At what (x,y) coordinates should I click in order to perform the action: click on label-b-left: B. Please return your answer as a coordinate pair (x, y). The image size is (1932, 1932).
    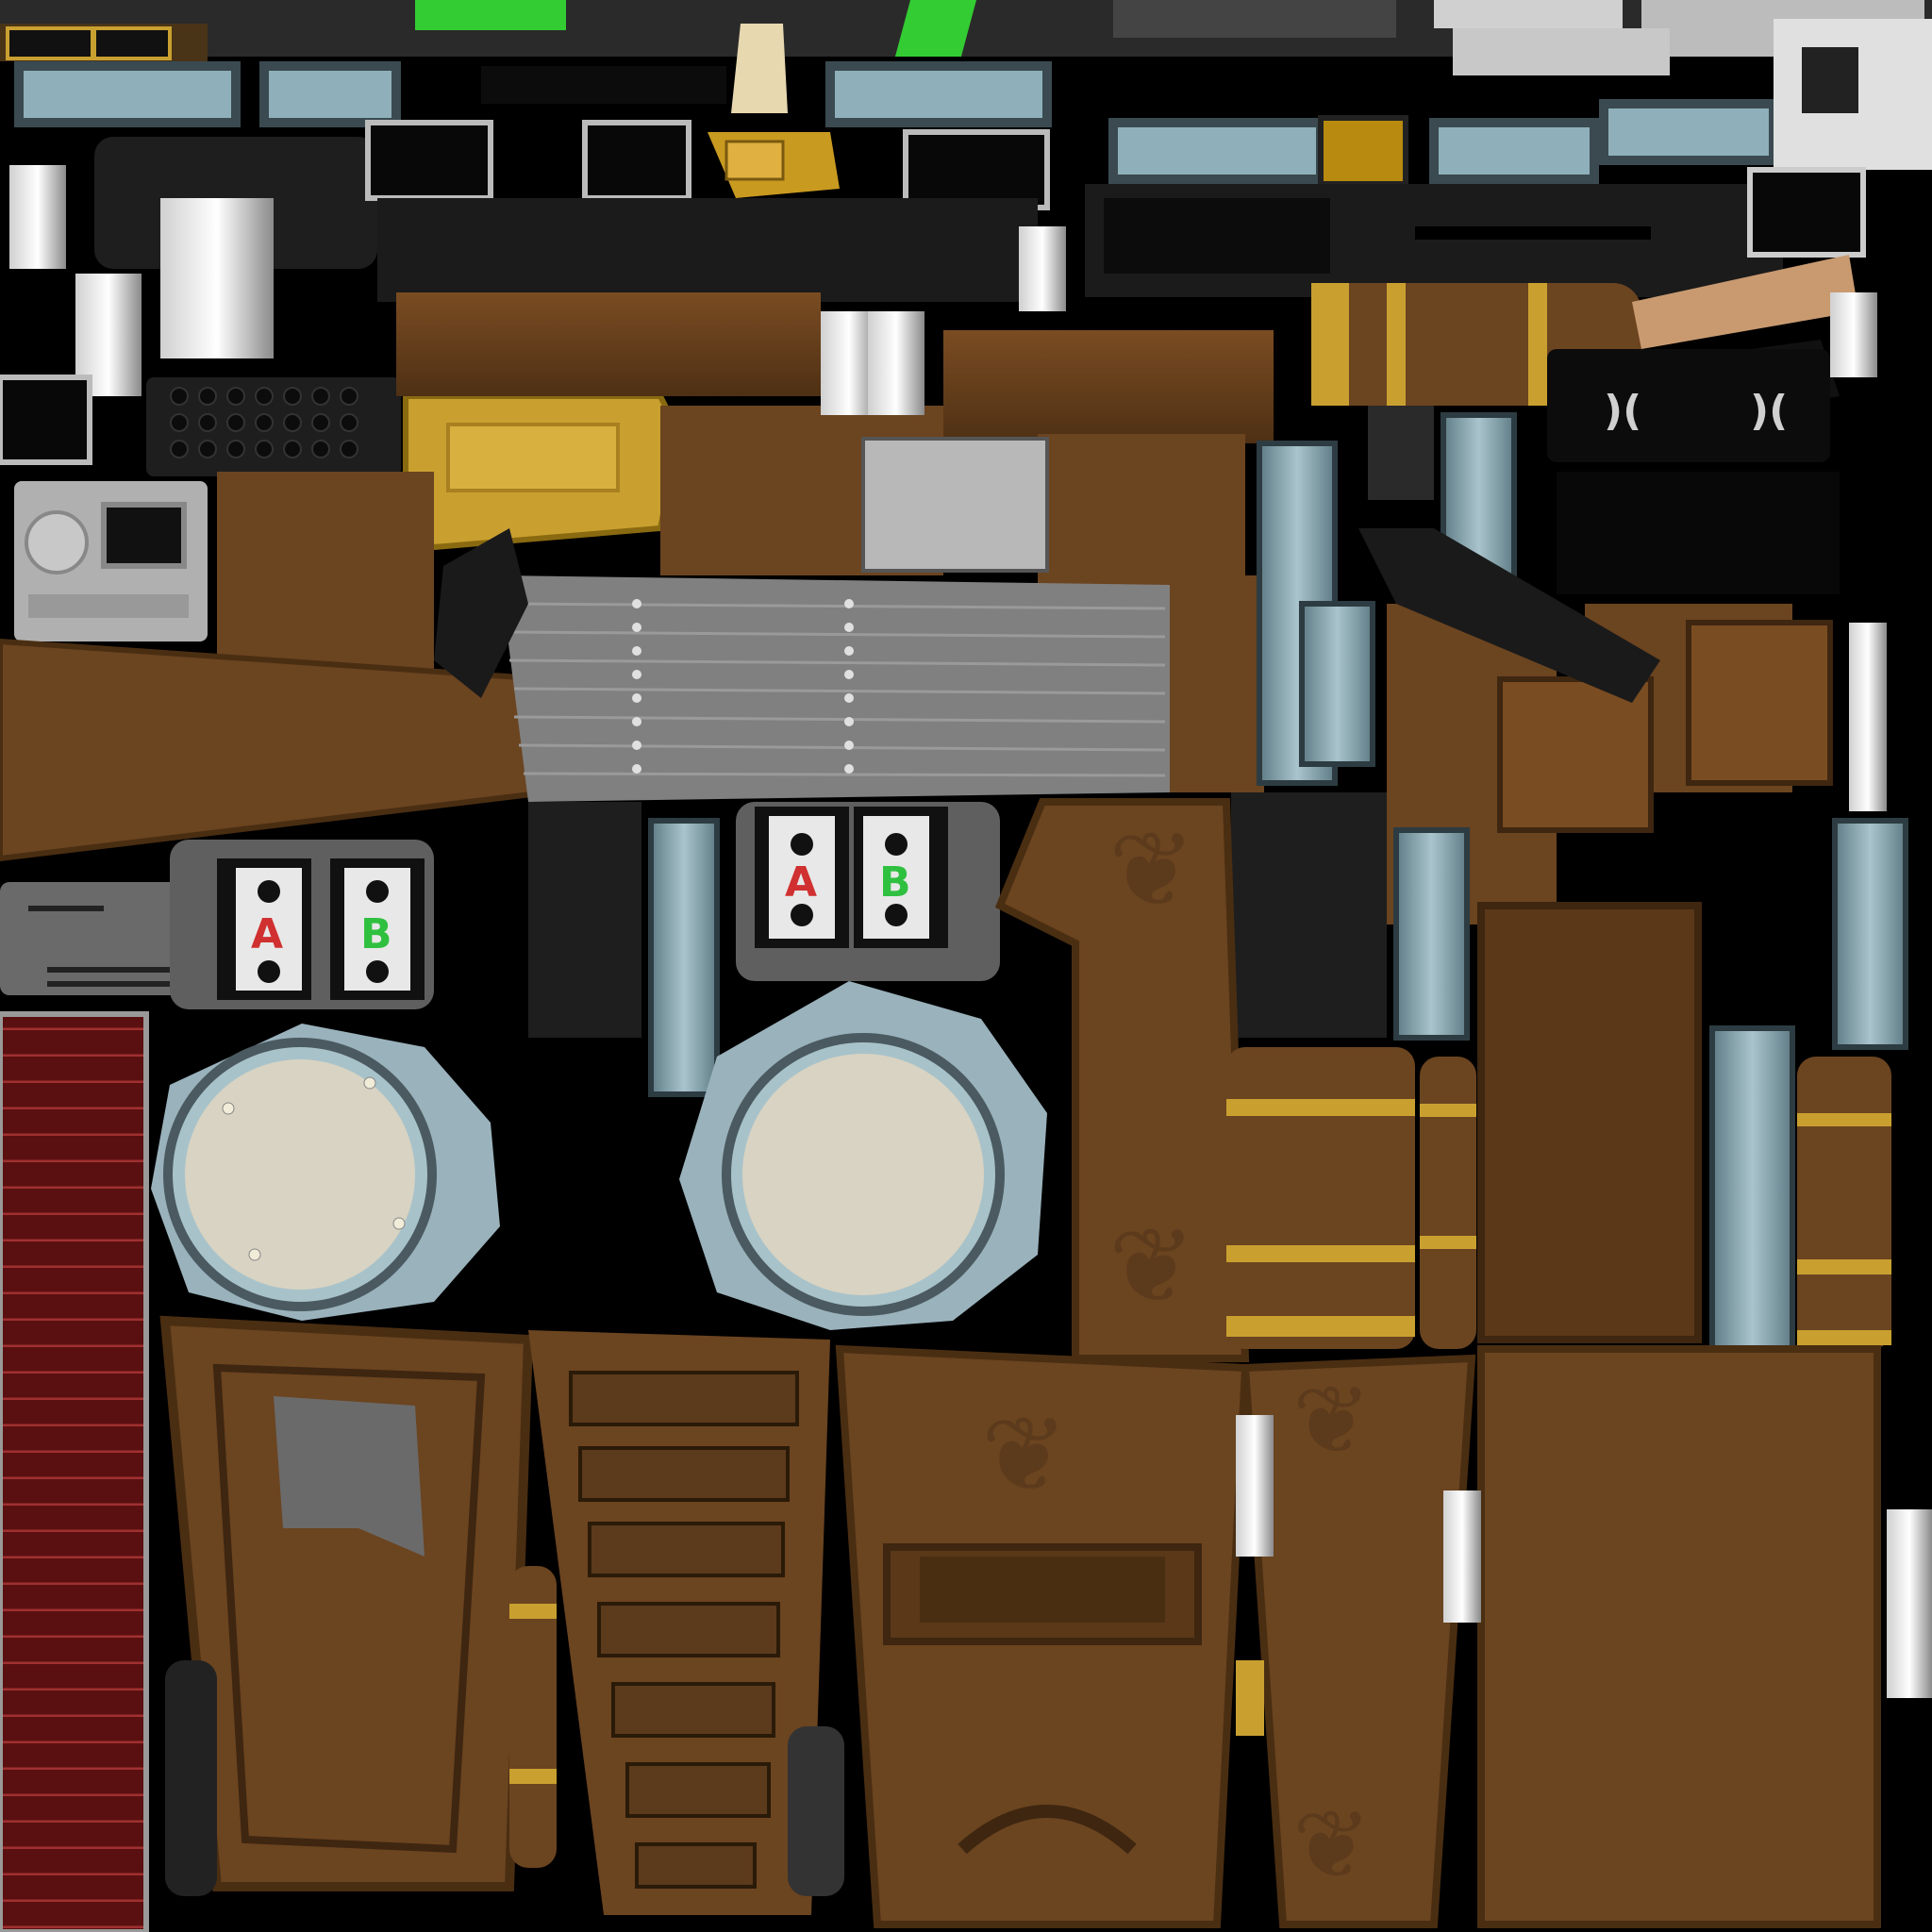
    Looking at the image, I should click on (376, 934).